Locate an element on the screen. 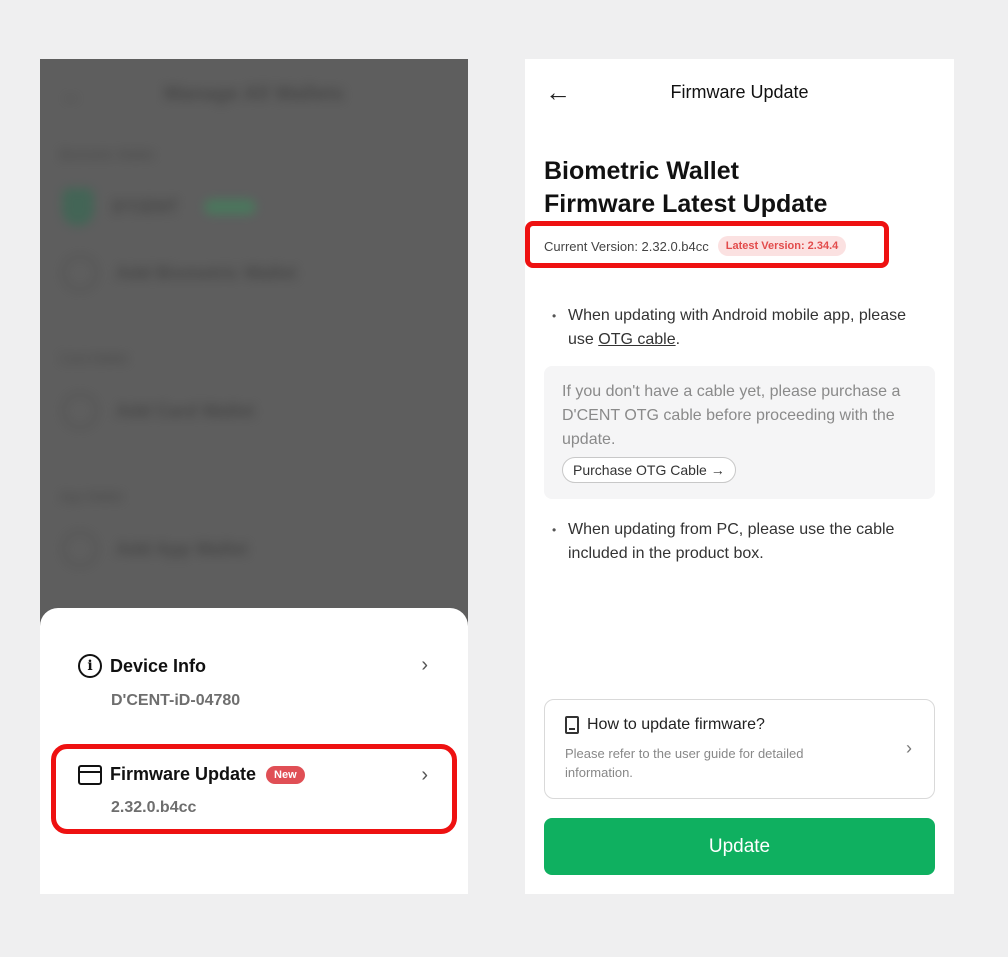 This screenshot has width=1008, height=957. background-add-biometric-row: Add Biometric Wallet is located at coordinates (254, 273).